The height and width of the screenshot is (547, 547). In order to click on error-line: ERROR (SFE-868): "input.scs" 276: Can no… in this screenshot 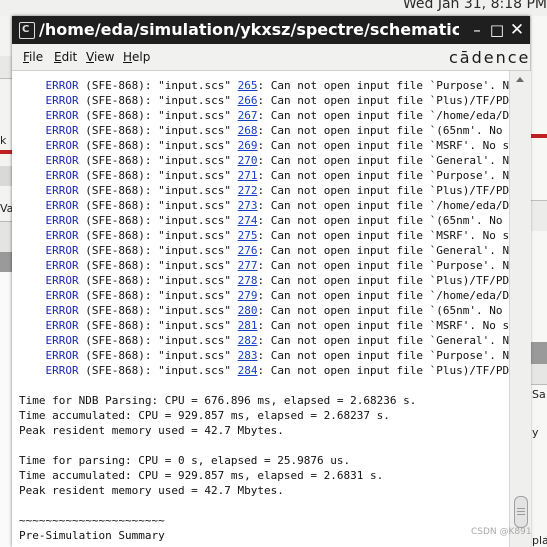, I will do `click(264, 250)`.